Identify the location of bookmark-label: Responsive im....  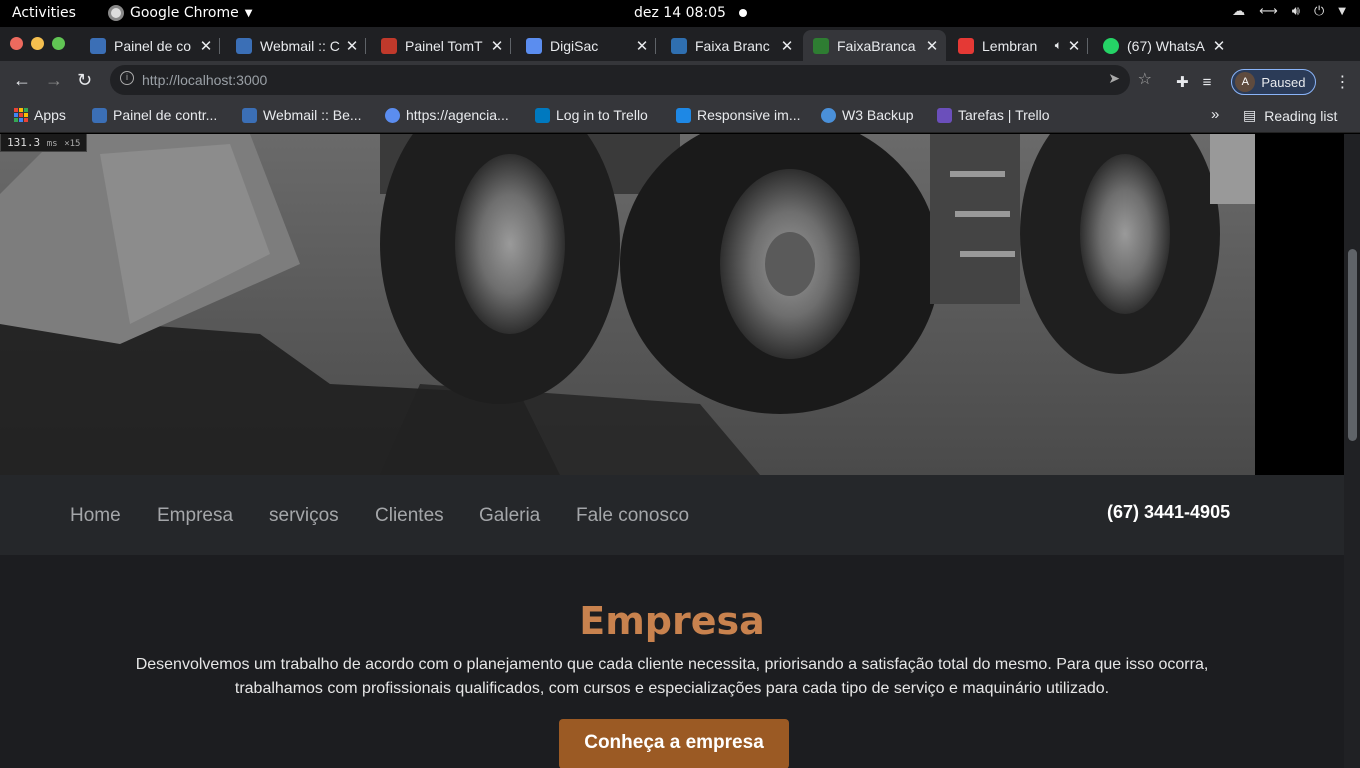
(749, 115).